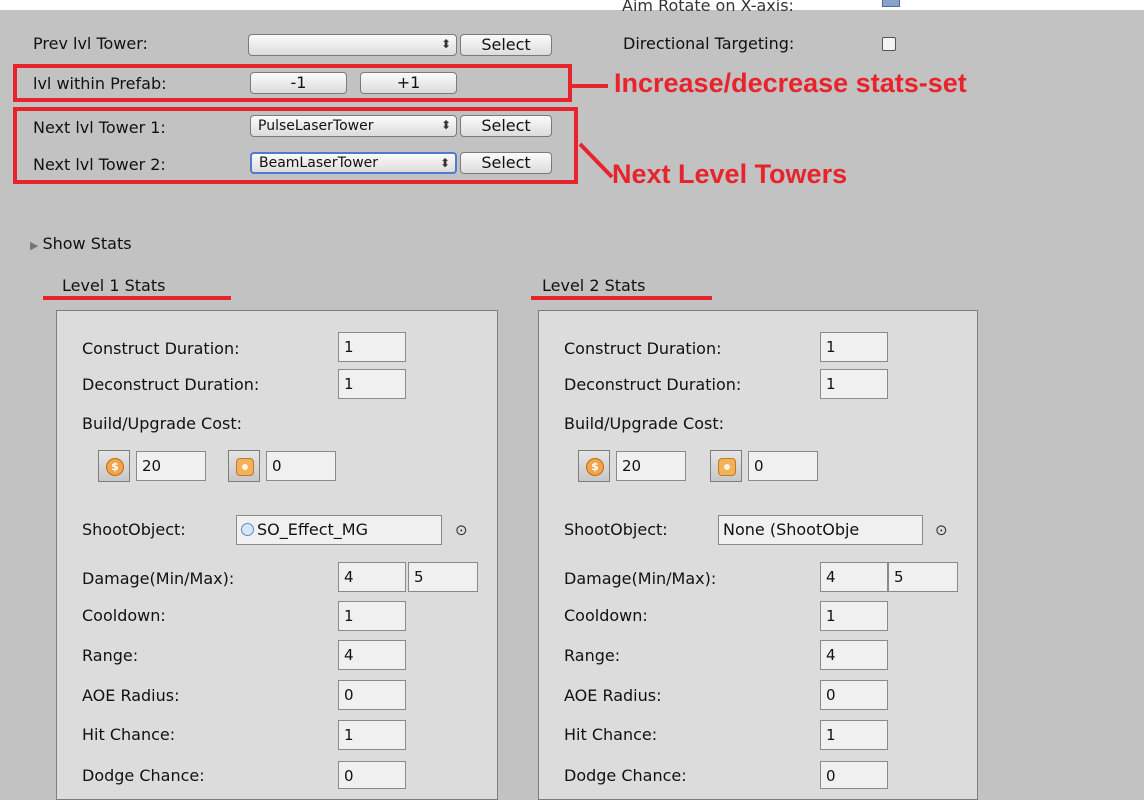 Image resolution: width=1144 pixels, height=800 pixels. I want to click on level-1-damage-min-field: 4, so click(372, 577).